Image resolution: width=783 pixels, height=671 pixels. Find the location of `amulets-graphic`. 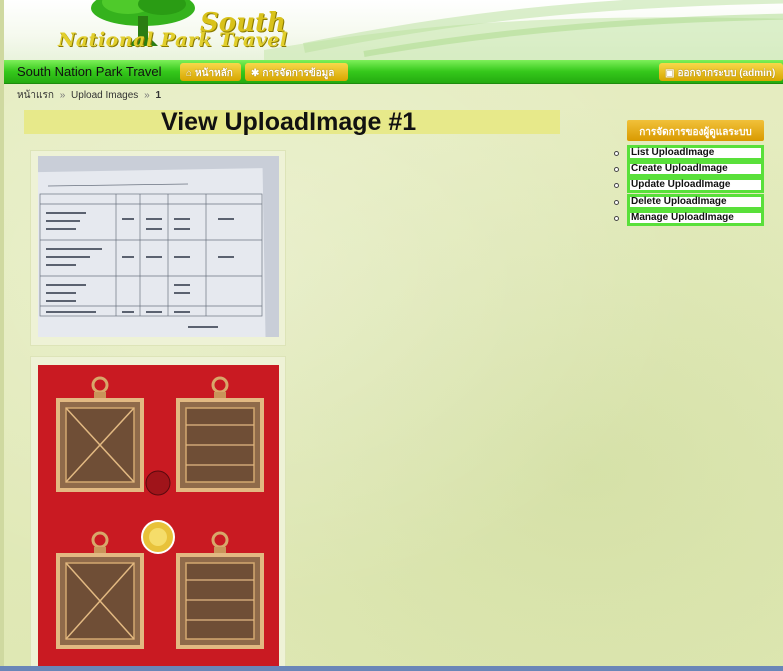

amulets-graphic is located at coordinates (158, 518).